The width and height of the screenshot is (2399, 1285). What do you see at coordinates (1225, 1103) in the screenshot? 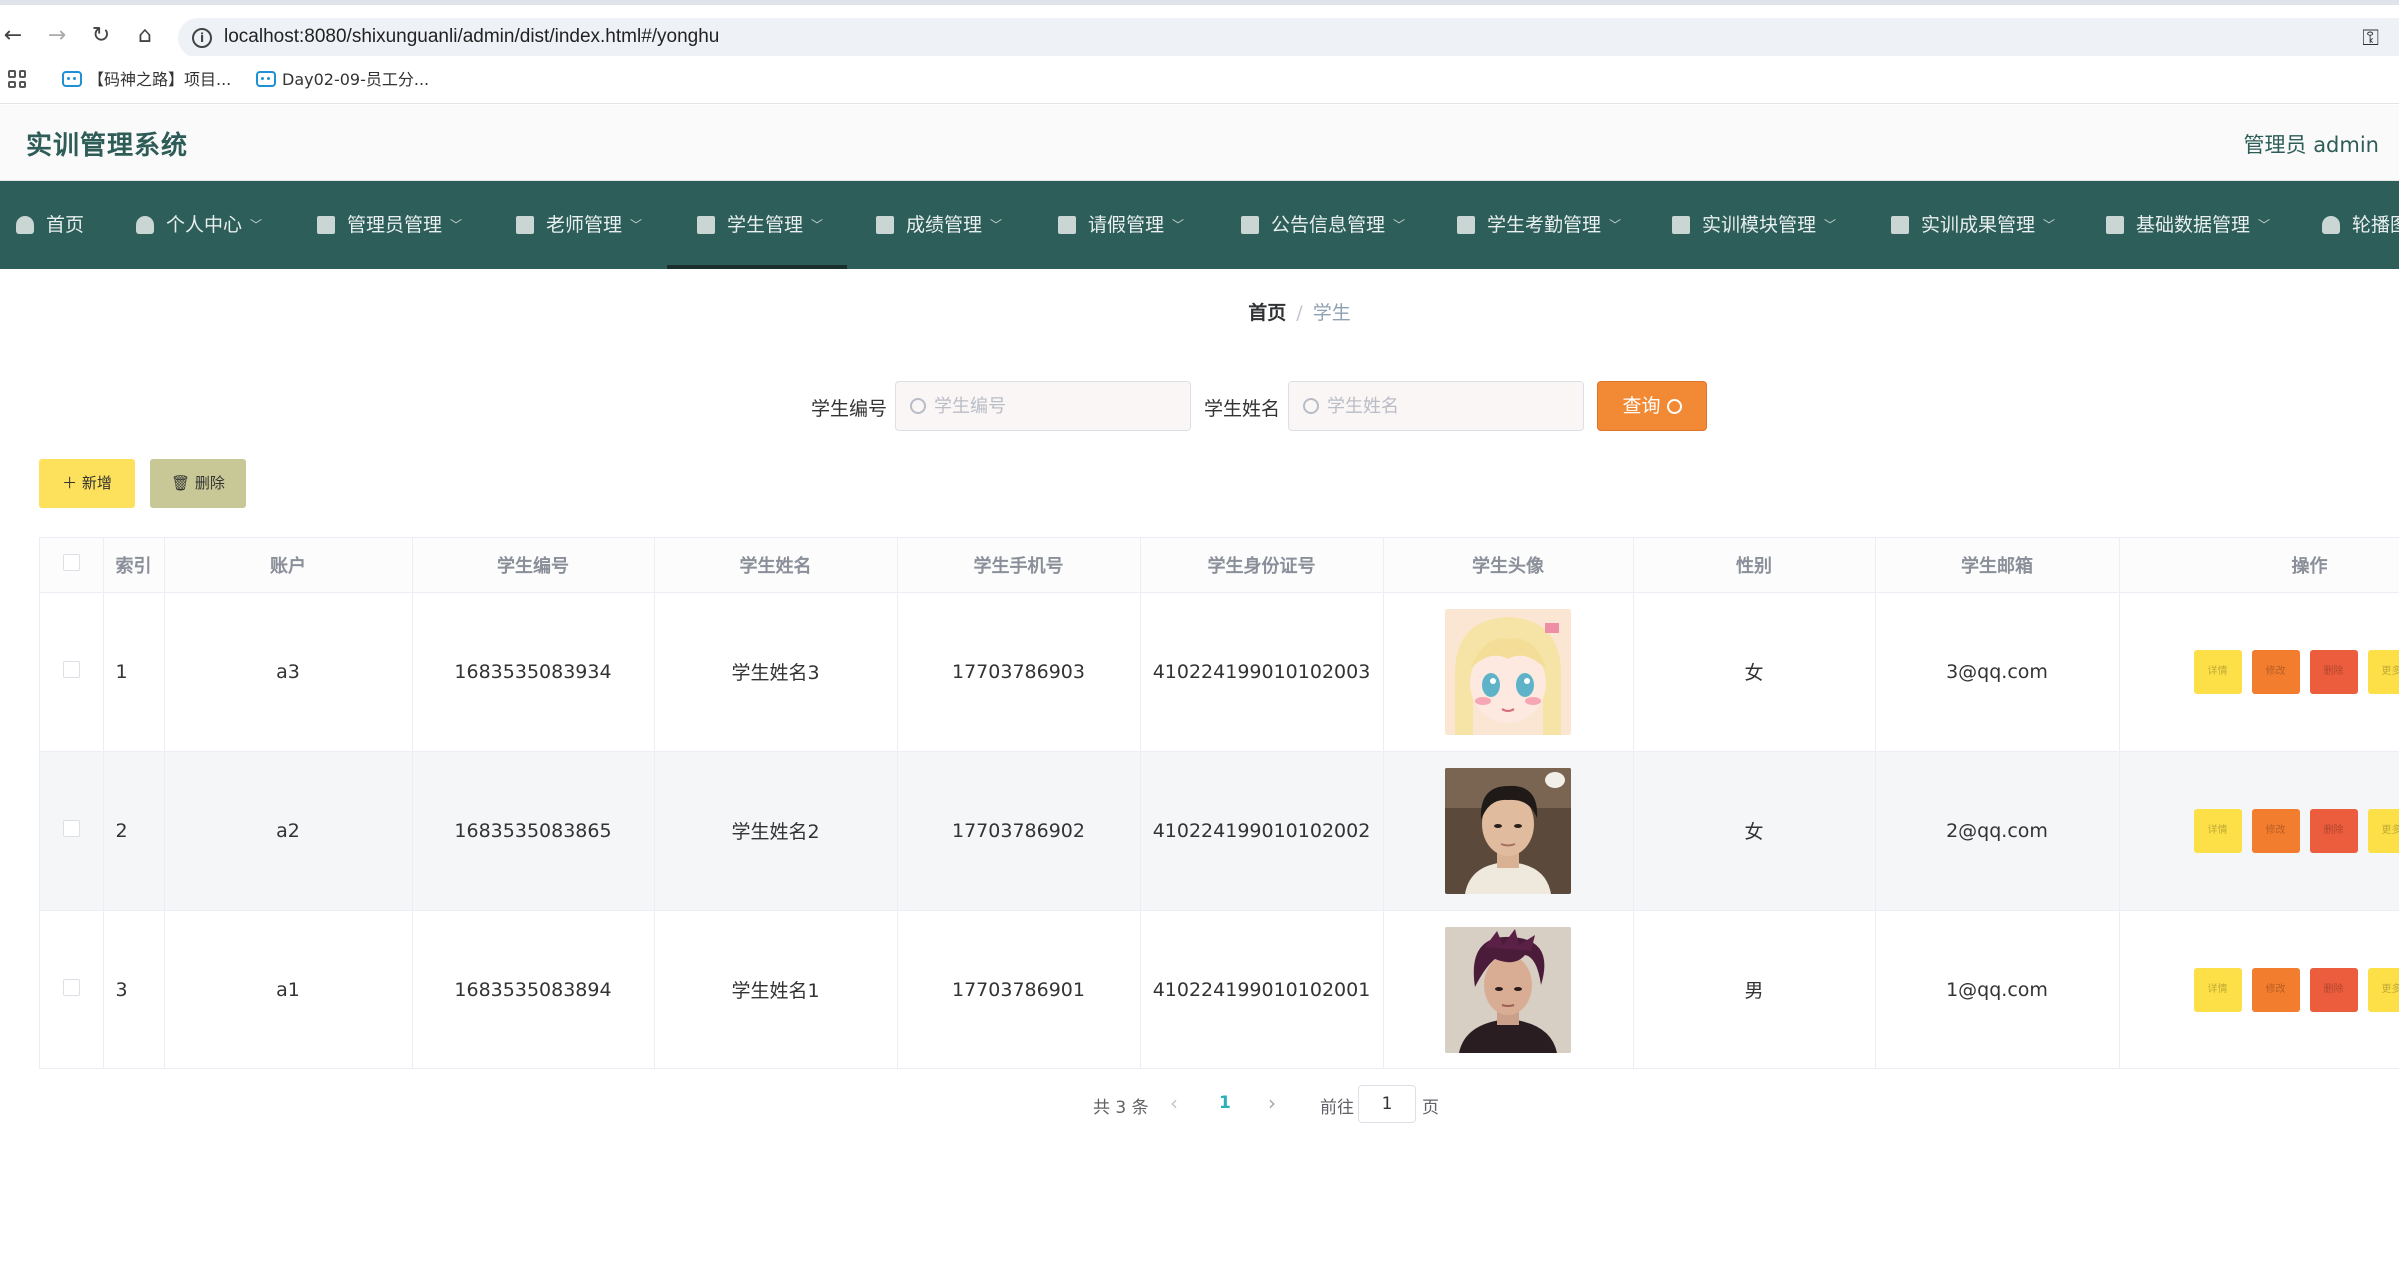
I see `page-number: 1` at bounding box center [1225, 1103].